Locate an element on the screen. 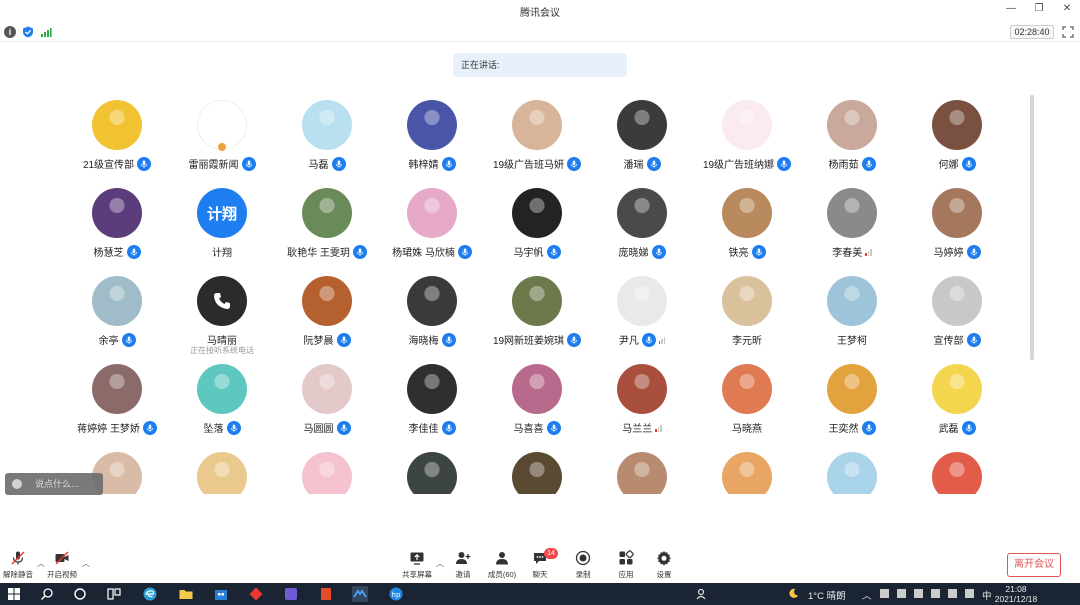 Image resolution: width=1080 pixels, height=605 pixels. share-screen-button: 共享屏幕 is located at coordinates (417, 565).